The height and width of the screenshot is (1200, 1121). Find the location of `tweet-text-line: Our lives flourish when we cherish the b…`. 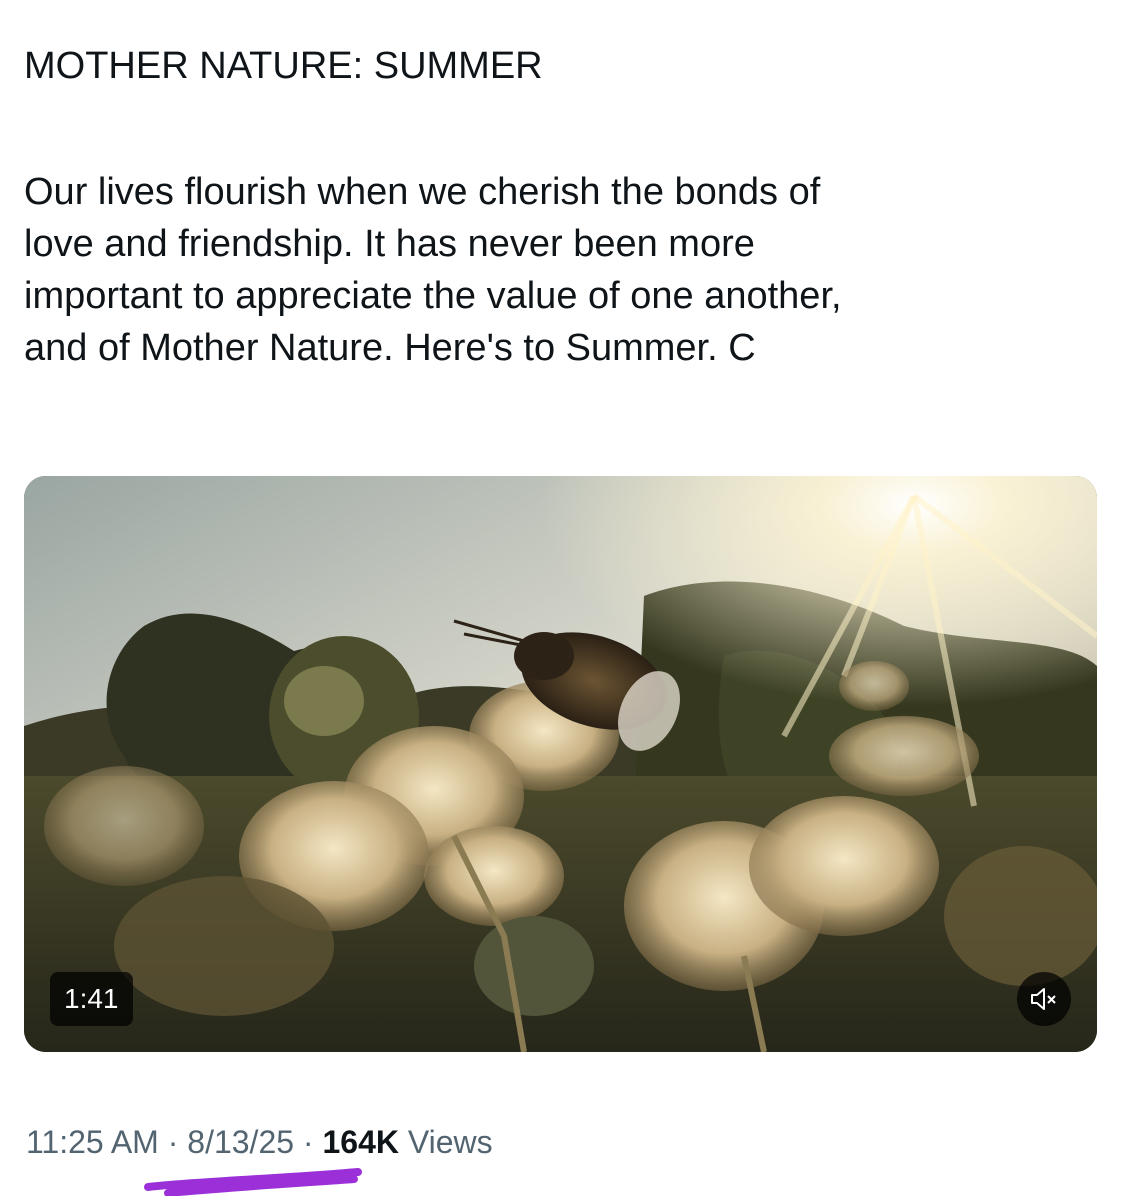

tweet-text-line: Our lives flourish when we cherish the b… is located at coordinates (422, 192).